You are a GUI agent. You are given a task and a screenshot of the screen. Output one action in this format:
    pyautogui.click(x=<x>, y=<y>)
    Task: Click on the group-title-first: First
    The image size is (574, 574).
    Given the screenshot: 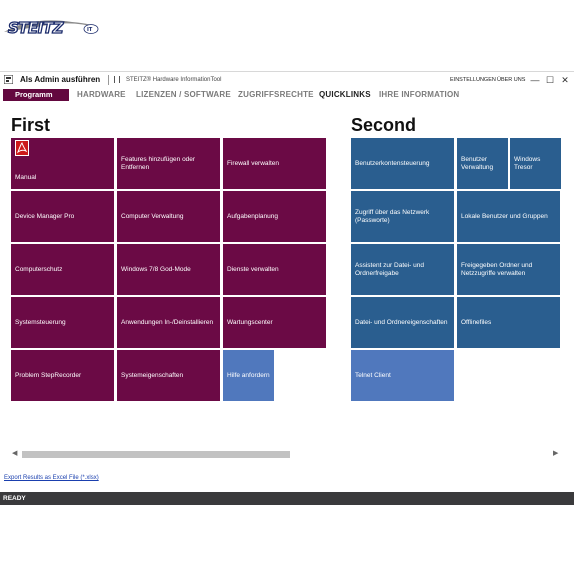 What is the action you would take?
    pyautogui.click(x=31, y=125)
    